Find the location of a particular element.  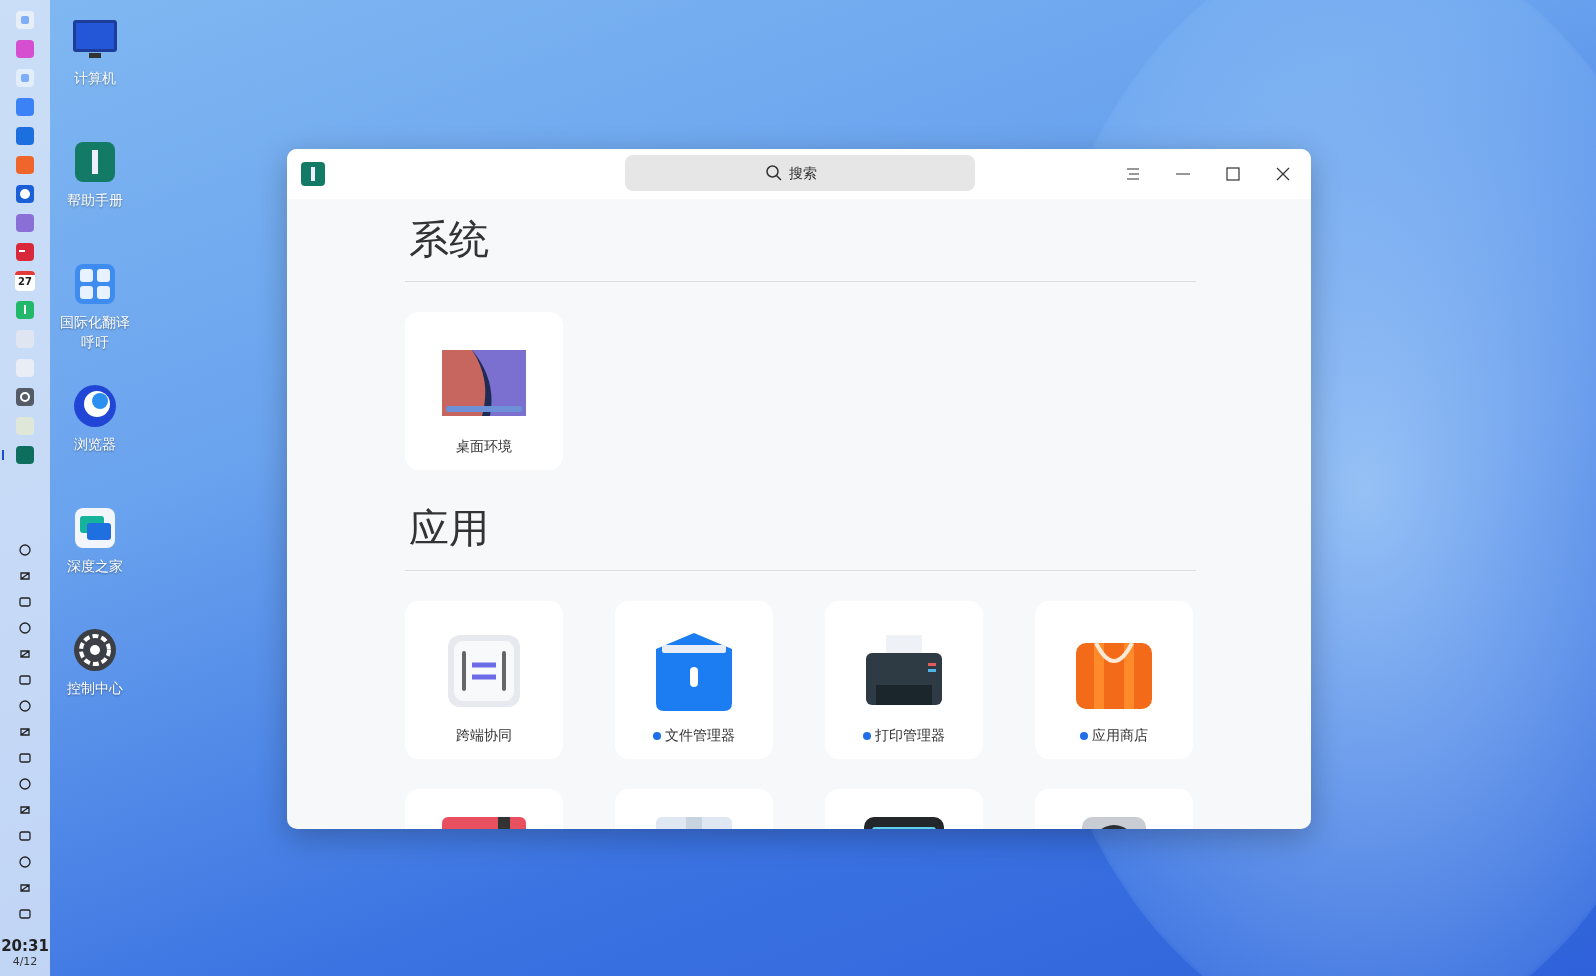

section-title: 系统 is located at coordinates (449, 239).